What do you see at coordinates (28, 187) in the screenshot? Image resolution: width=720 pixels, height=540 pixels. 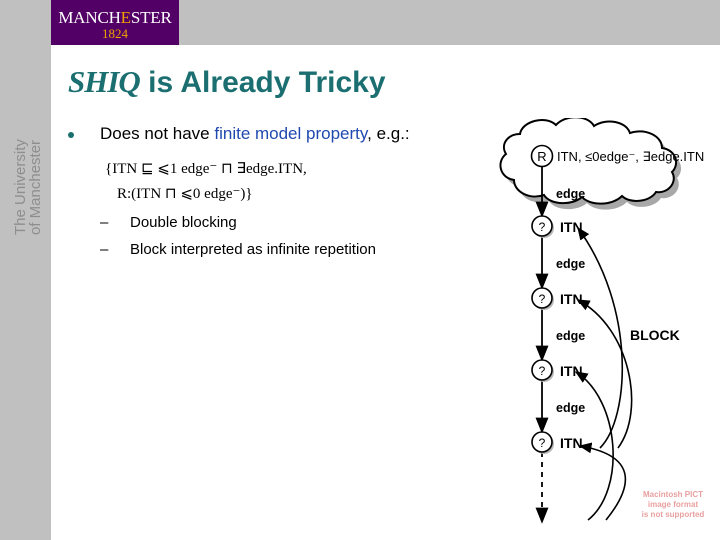 I see `university-wordmark: The University of Manchester` at bounding box center [28, 187].